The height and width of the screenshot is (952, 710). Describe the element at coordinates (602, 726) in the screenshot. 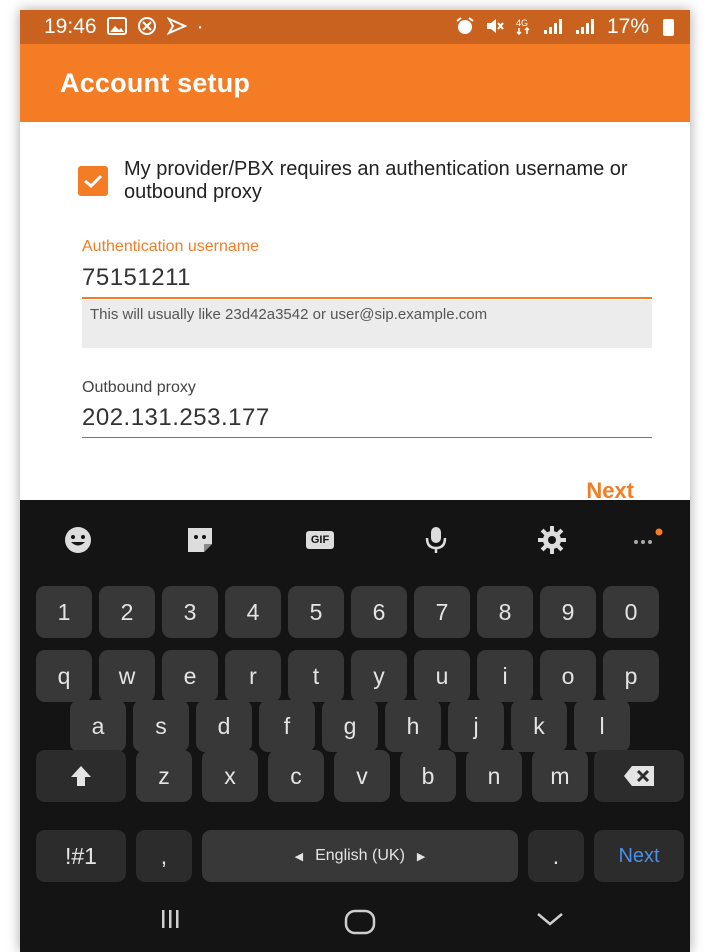

I see `key-l: l` at that location.